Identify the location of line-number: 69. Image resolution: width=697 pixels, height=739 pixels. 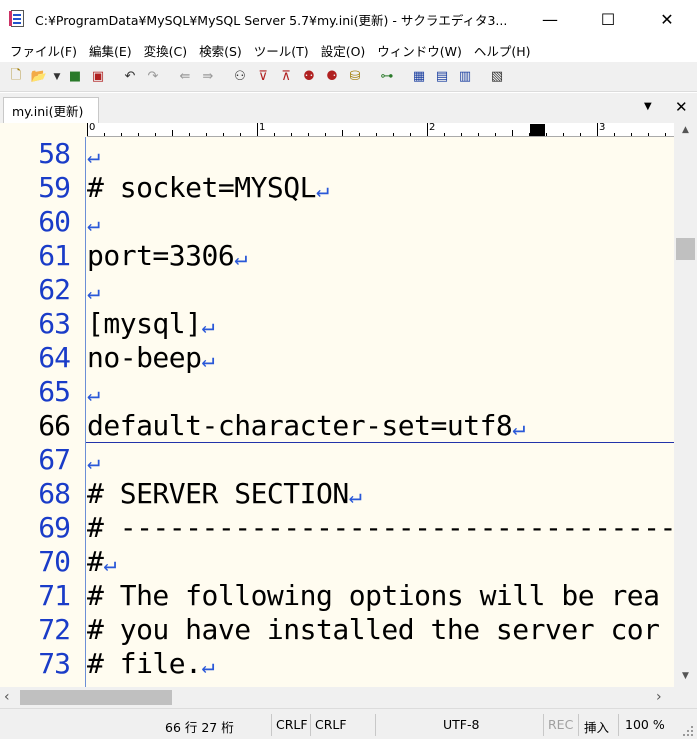
(35, 528).